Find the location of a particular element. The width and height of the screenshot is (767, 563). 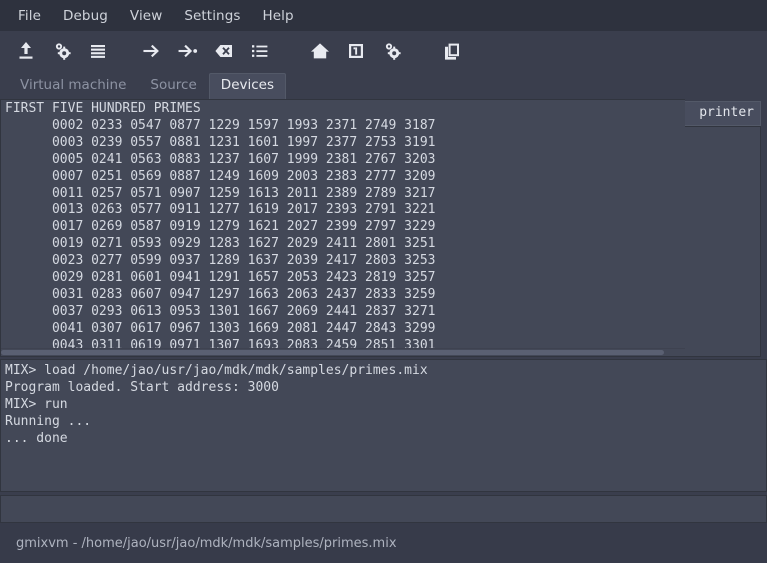

toolbar-run-one-button is located at coordinates (356, 51).